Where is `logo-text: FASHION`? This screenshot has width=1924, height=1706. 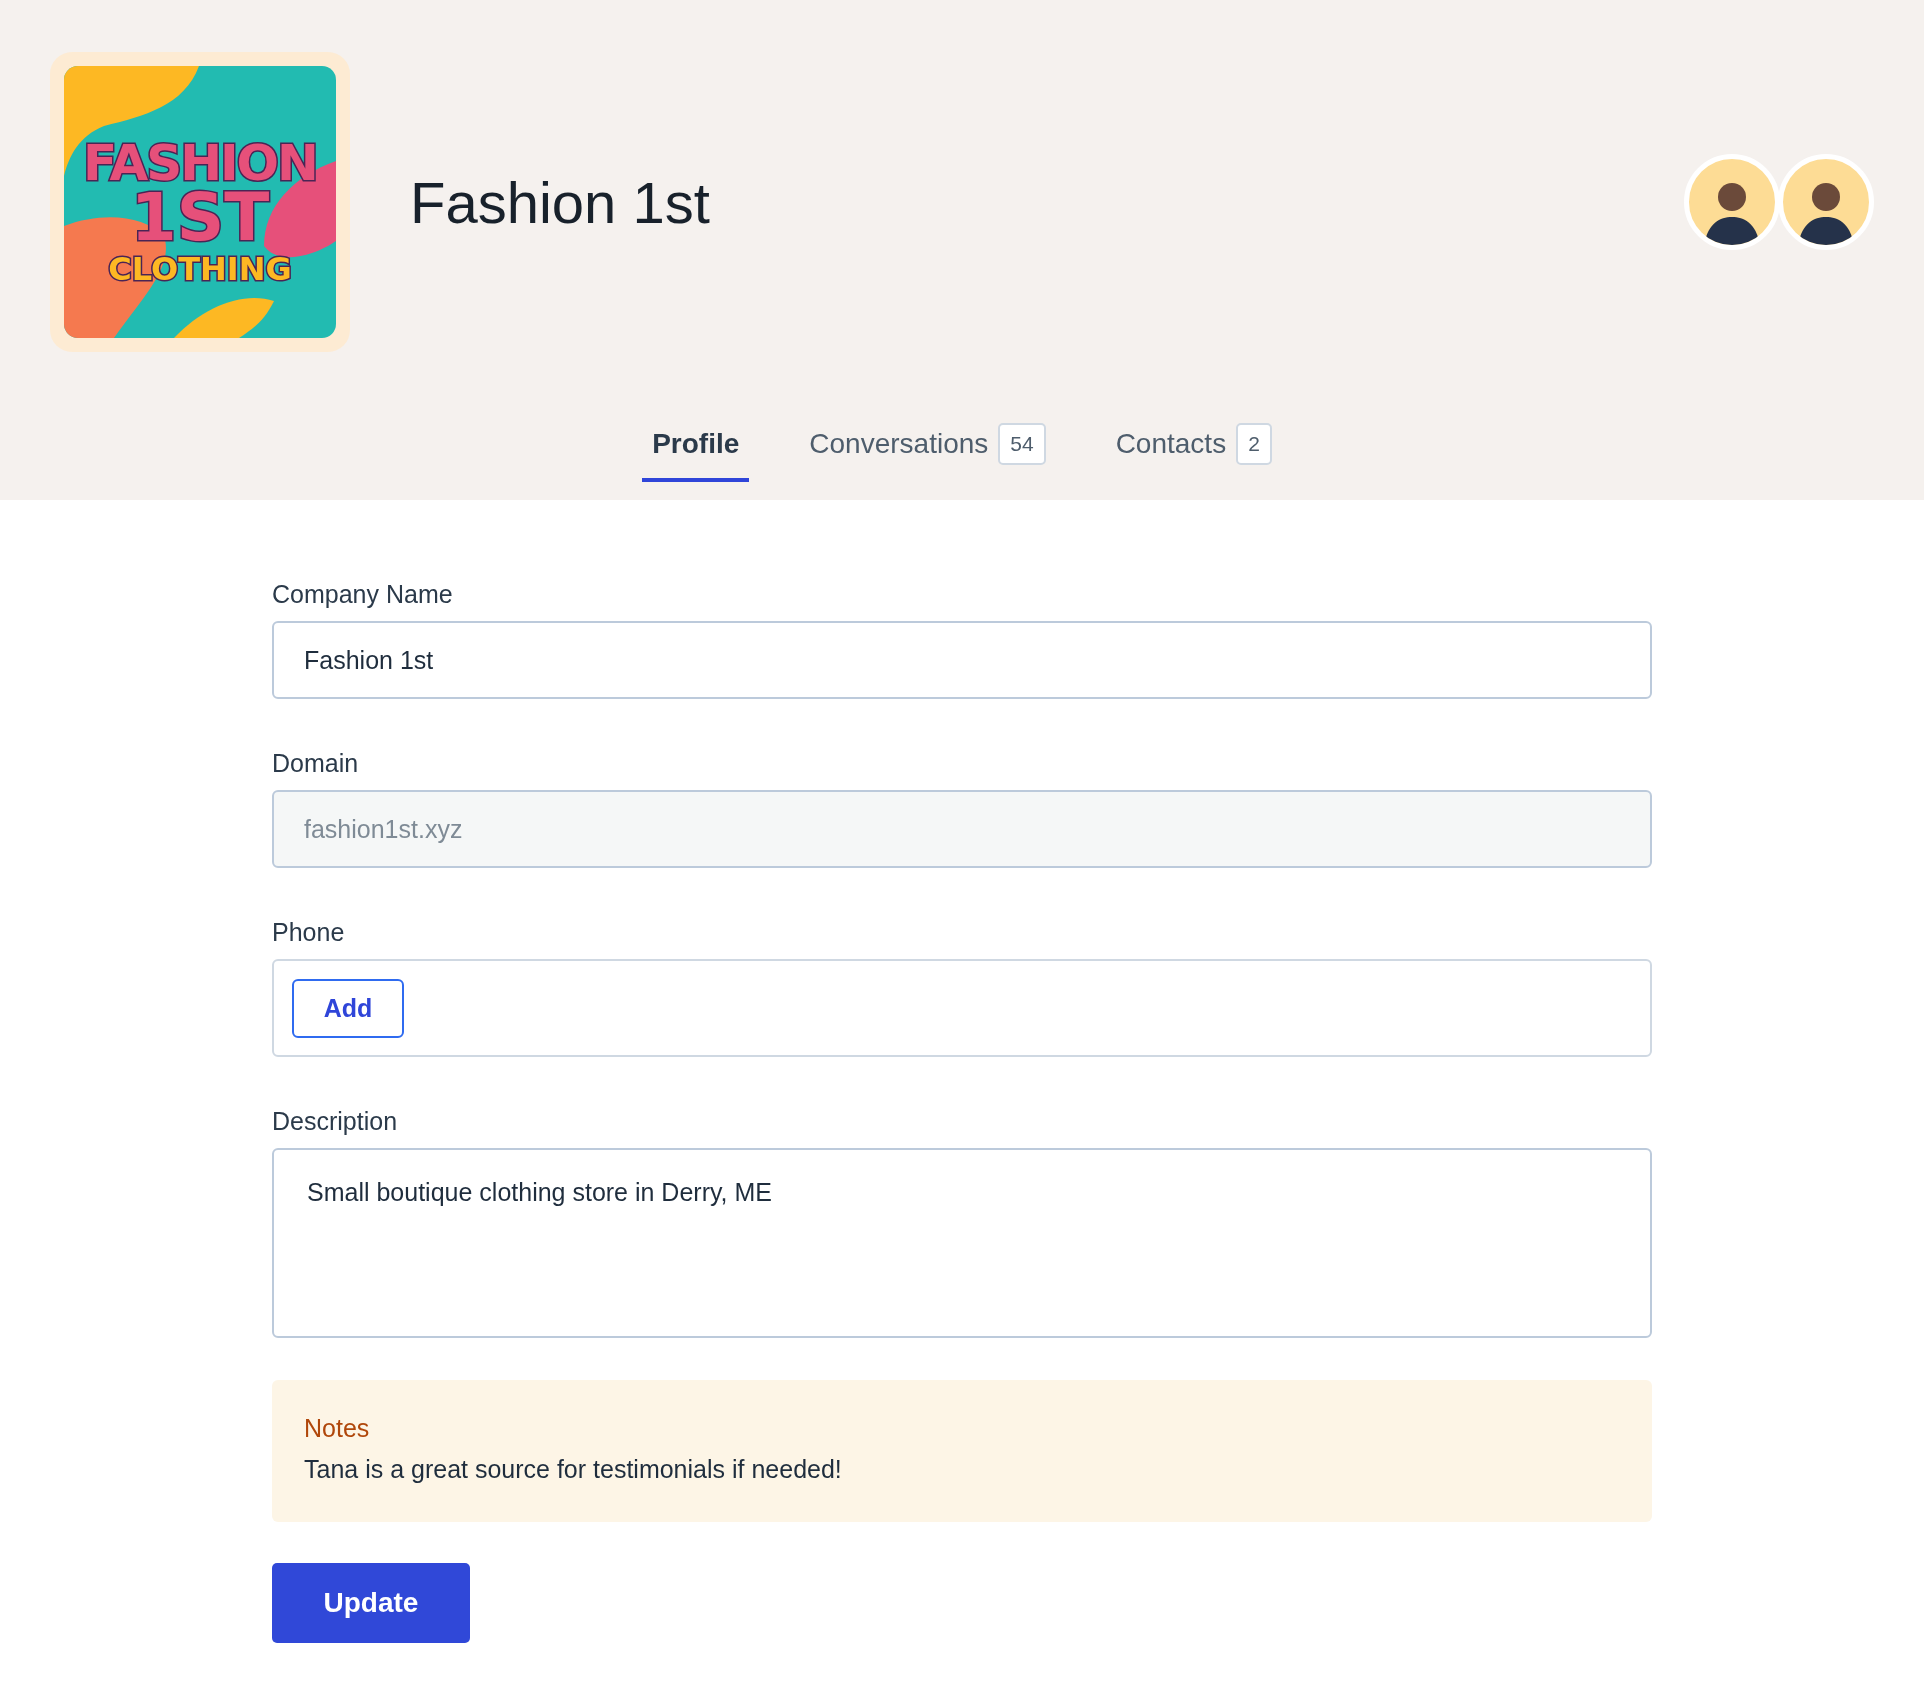 logo-text: FASHION is located at coordinates (200, 163).